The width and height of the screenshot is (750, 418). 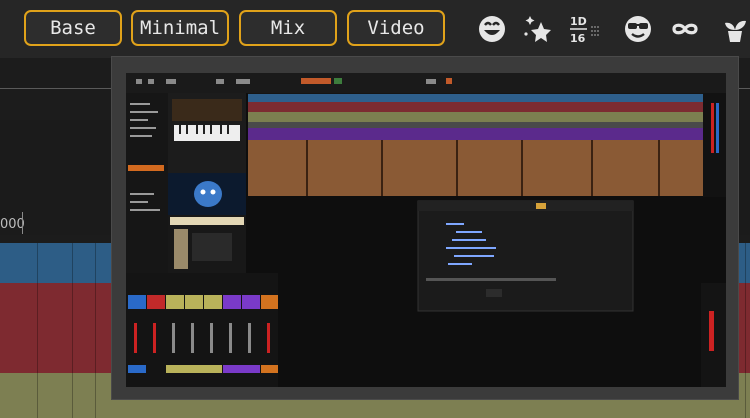 I want to click on layout-video-button: Video, so click(x=396, y=28).